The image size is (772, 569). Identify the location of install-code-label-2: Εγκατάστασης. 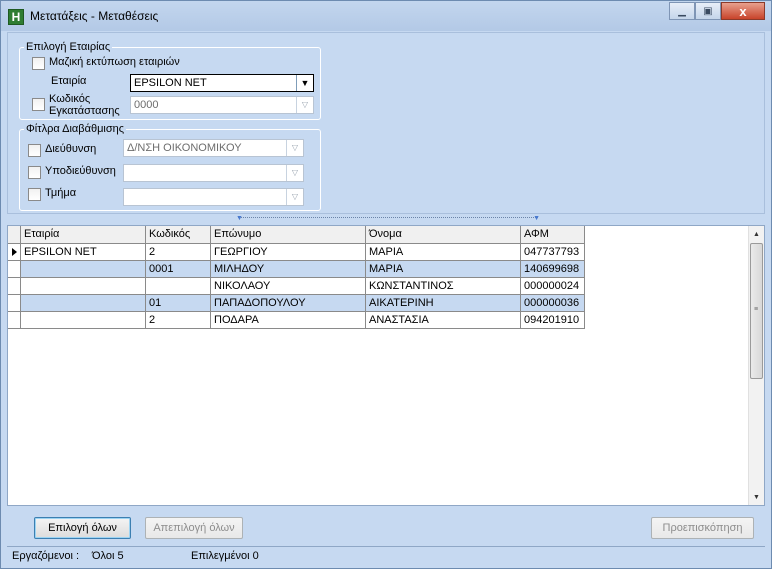
(84, 111).